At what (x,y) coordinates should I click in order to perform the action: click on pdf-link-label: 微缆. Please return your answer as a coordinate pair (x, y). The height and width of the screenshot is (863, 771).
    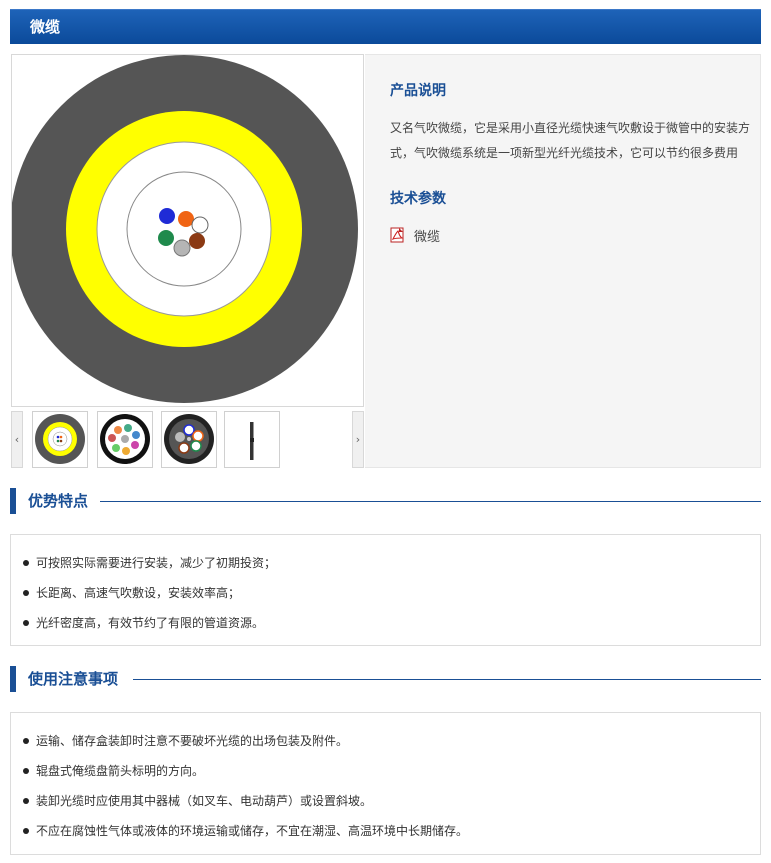
    Looking at the image, I should click on (427, 235).